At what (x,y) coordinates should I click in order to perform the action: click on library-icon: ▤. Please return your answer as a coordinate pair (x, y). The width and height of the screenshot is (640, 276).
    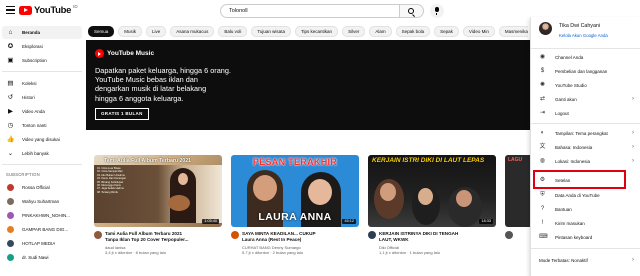
    Looking at the image, I should click on (10, 83).